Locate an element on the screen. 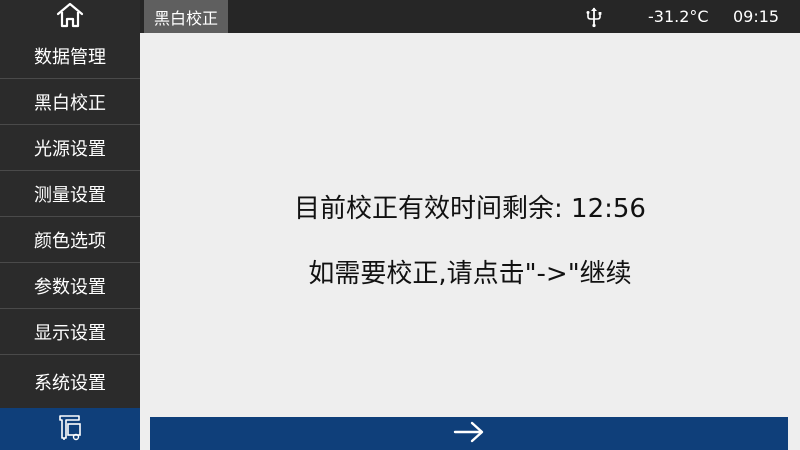 This screenshot has width=800, height=450. sidebar-item-label: 数据管理 is located at coordinates (70, 57).